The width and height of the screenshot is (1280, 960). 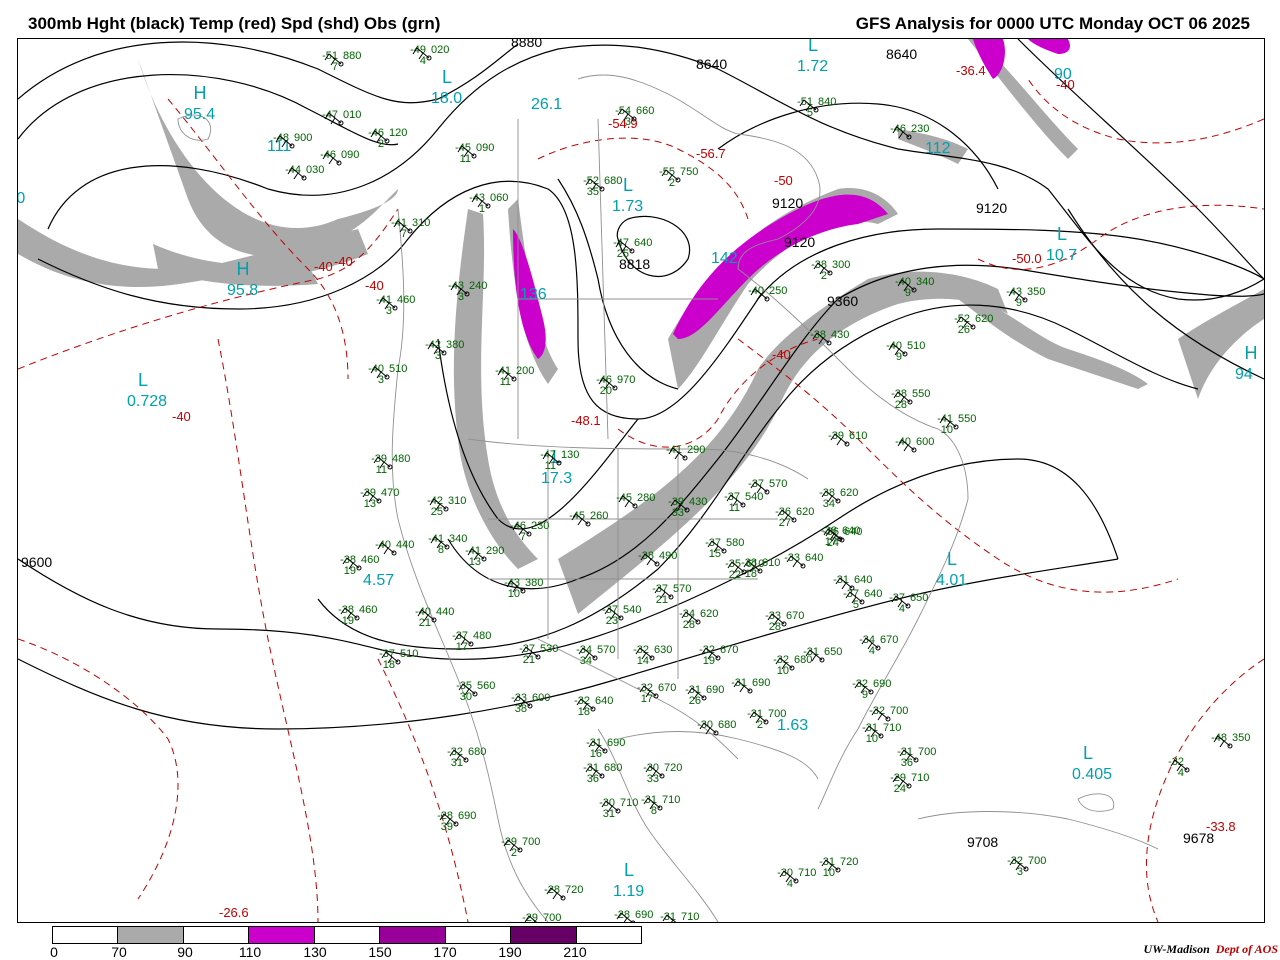 What do you see at coordinates (842, 301) in the screenshot?
I see `height-label: 9360` at bounding box center [842, 301].